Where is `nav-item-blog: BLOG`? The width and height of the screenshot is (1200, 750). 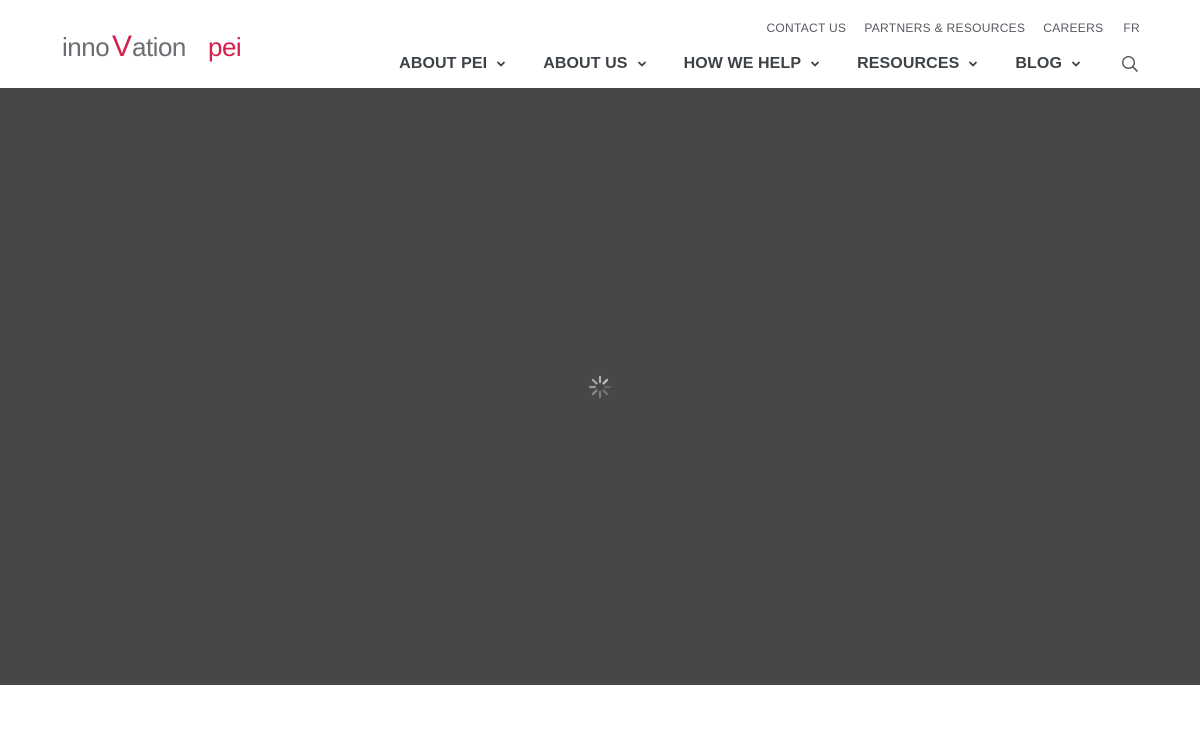 nav-item-blog: BLOG is located at coordinates (1048, 64).